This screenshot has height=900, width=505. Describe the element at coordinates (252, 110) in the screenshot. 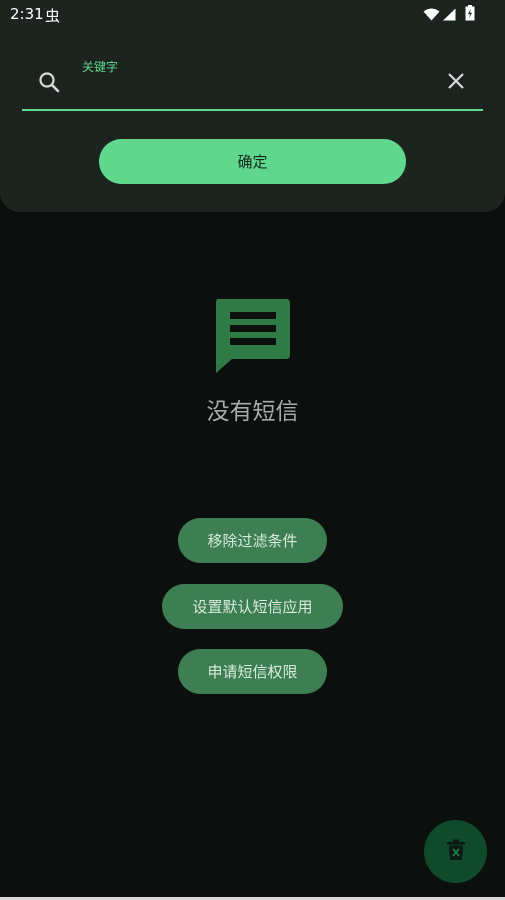

I see `search-underline` at that location.